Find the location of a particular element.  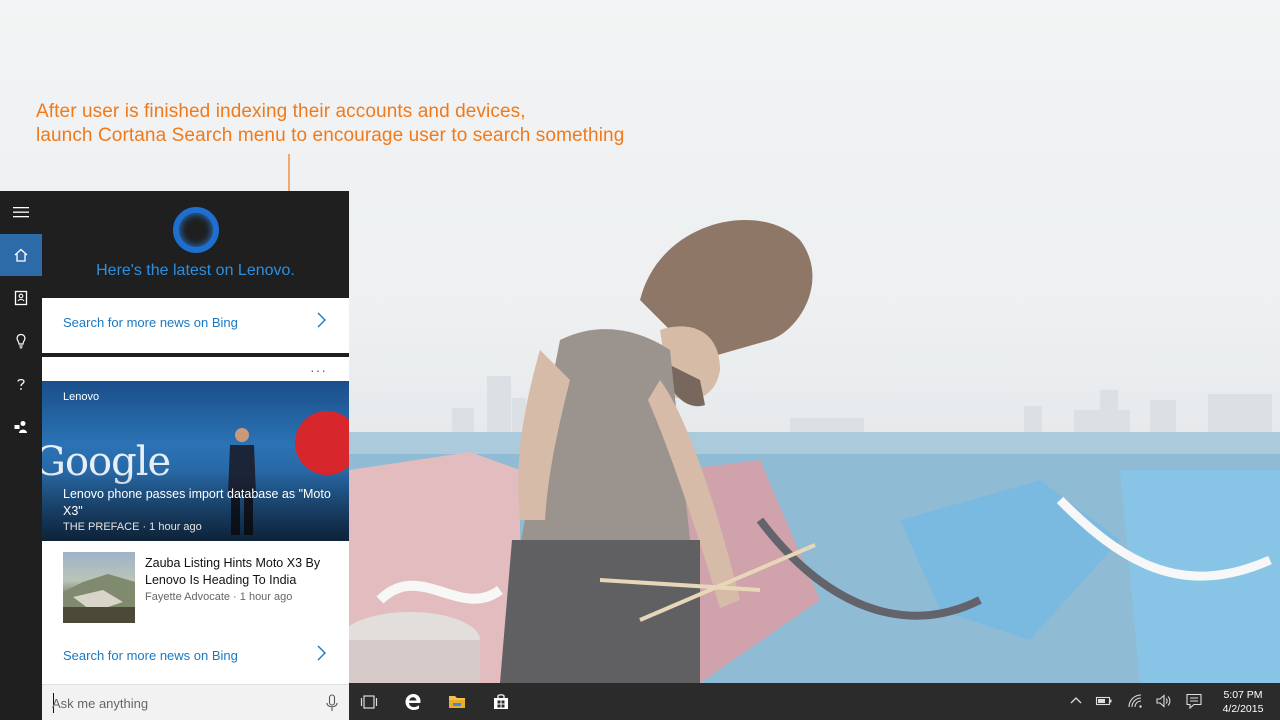

more-options-button: ··· is located at coordinates (318, 370).